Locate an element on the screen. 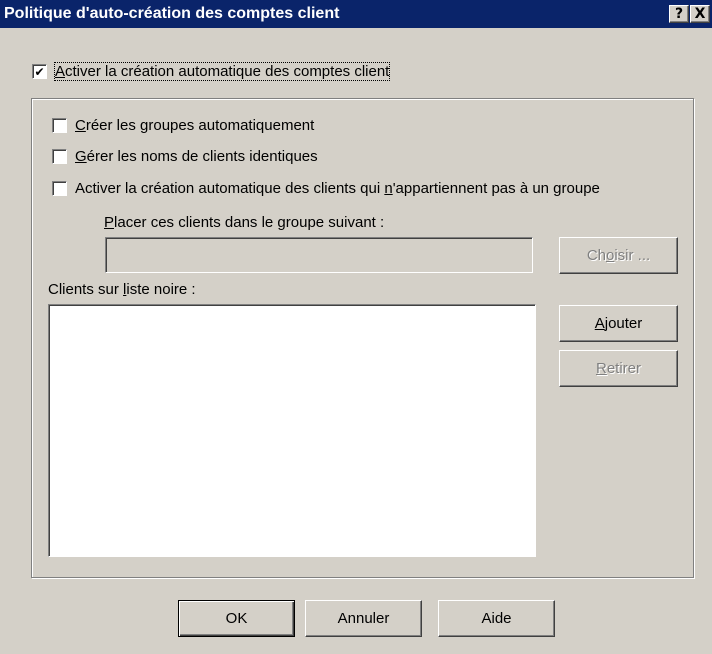  cancel-button: Annuler is located at coordinates (363, 618).